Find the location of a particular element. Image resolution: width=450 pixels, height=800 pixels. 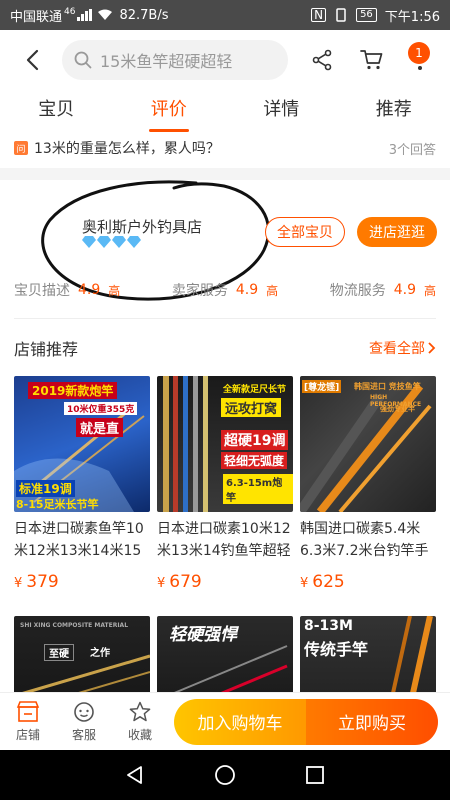

price-value: 625 is located at coordinates (328, 582).